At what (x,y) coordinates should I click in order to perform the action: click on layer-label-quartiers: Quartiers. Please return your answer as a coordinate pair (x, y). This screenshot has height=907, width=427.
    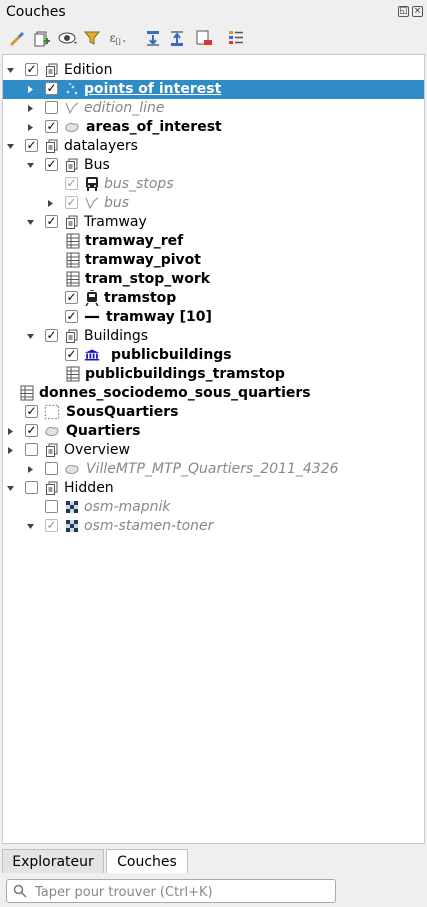
    Looking at the image, I should click on (103, 431).